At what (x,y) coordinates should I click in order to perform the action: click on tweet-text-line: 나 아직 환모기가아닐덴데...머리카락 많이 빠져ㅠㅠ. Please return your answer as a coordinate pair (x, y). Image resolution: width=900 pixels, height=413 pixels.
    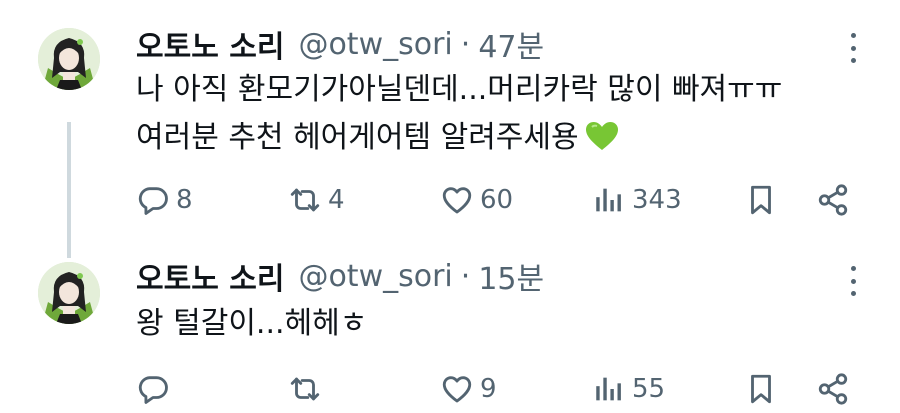
    Looking at the image, I should click on (459, 89).